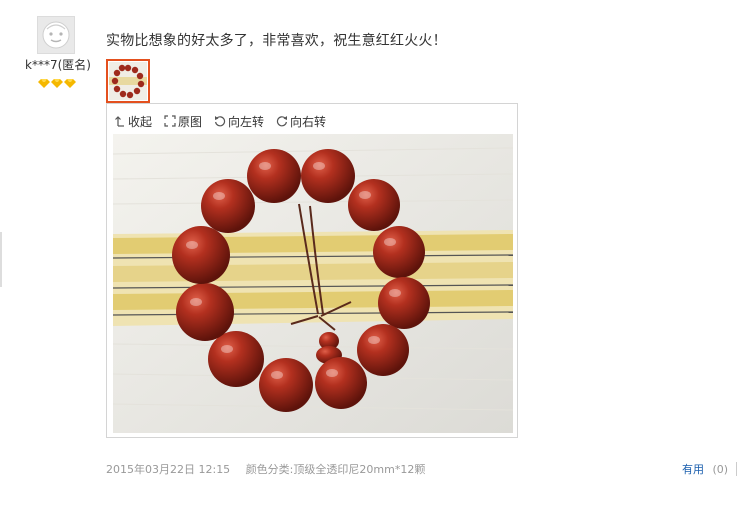 Image resolution: width=751 pixels, height=515 pixels. What do you see at coordinates (308, 121) in the screenshot?
I see `rotate-right-label: 向右转` at bounding box center [308, 121].